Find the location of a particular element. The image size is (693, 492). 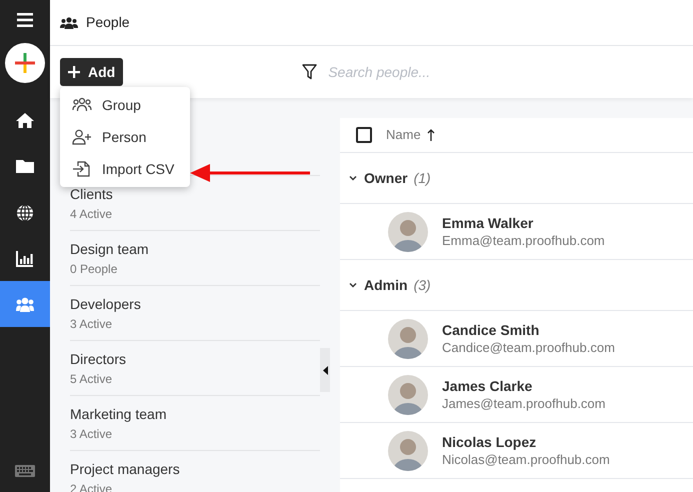

caret-icon is located at coordinates (325, 370).